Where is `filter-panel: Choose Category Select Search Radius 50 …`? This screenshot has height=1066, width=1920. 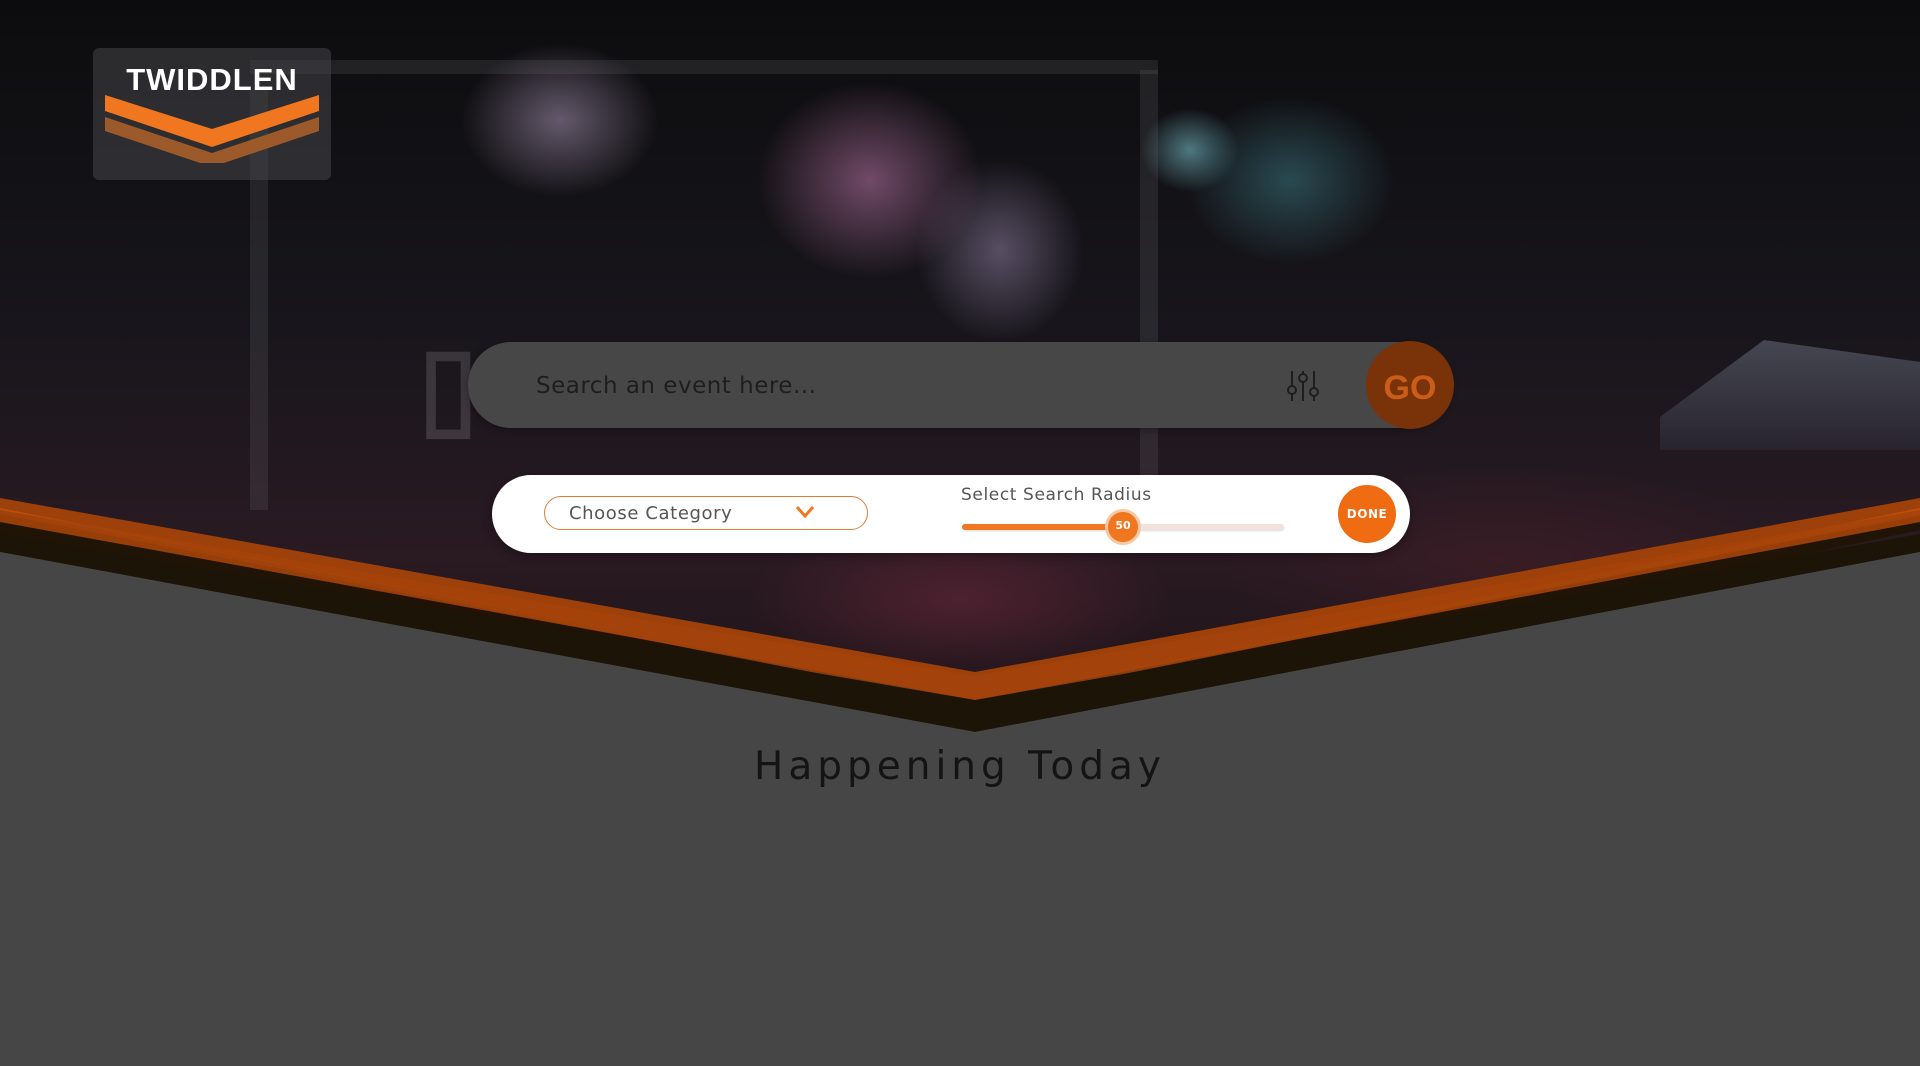
filter-panel: Choose Category Select Search Radius 50 … is located at coordinates (951, 514).